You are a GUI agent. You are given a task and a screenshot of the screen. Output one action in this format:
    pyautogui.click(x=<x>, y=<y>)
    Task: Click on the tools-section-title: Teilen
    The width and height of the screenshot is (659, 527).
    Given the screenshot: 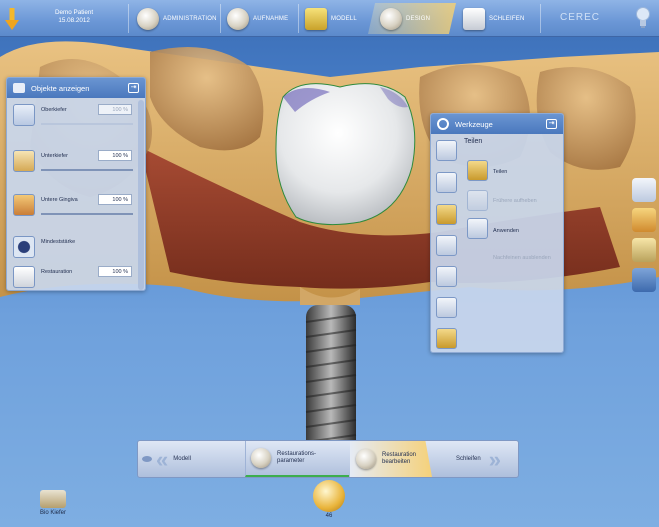 What is the action you would take?
    pyautogui.click(x=473, y=141)
    